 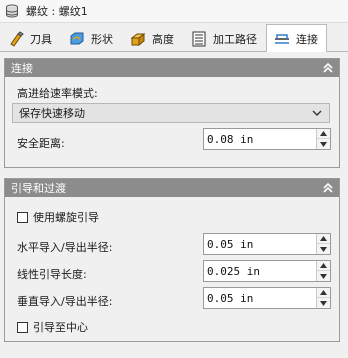 What do you see at coordinates (317, 113) in the screenshot?
I see `chevron-down-icon` at bounding box center [317, 113].